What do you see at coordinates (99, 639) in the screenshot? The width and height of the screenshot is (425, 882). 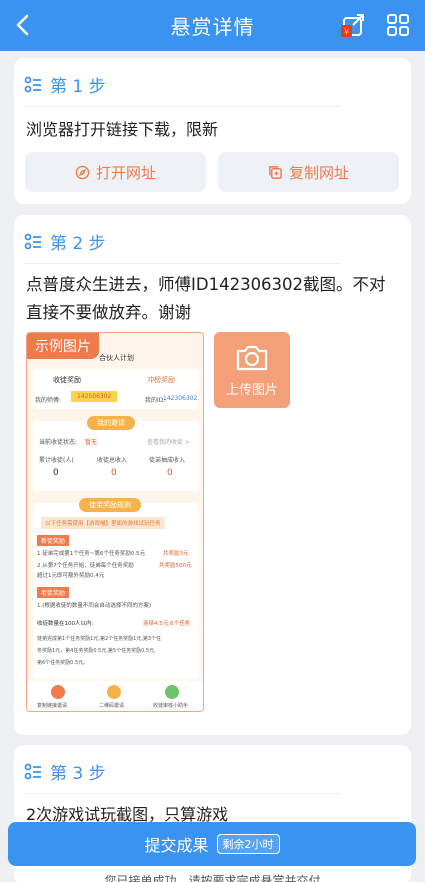 I see `sample-detail1: 徒弟完成第1个任务奖励1元,第2个任务奖励1元,第3个任` at bounding box center [99, 639].